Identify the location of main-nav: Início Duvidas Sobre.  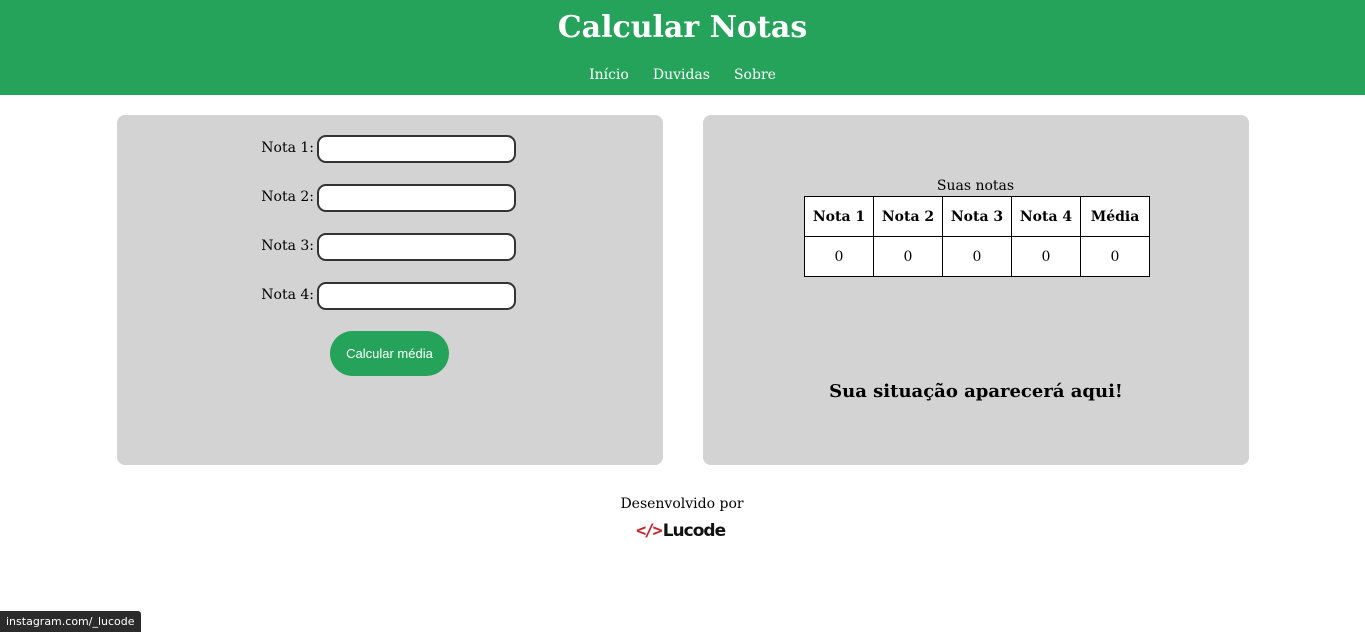
(682, 75).